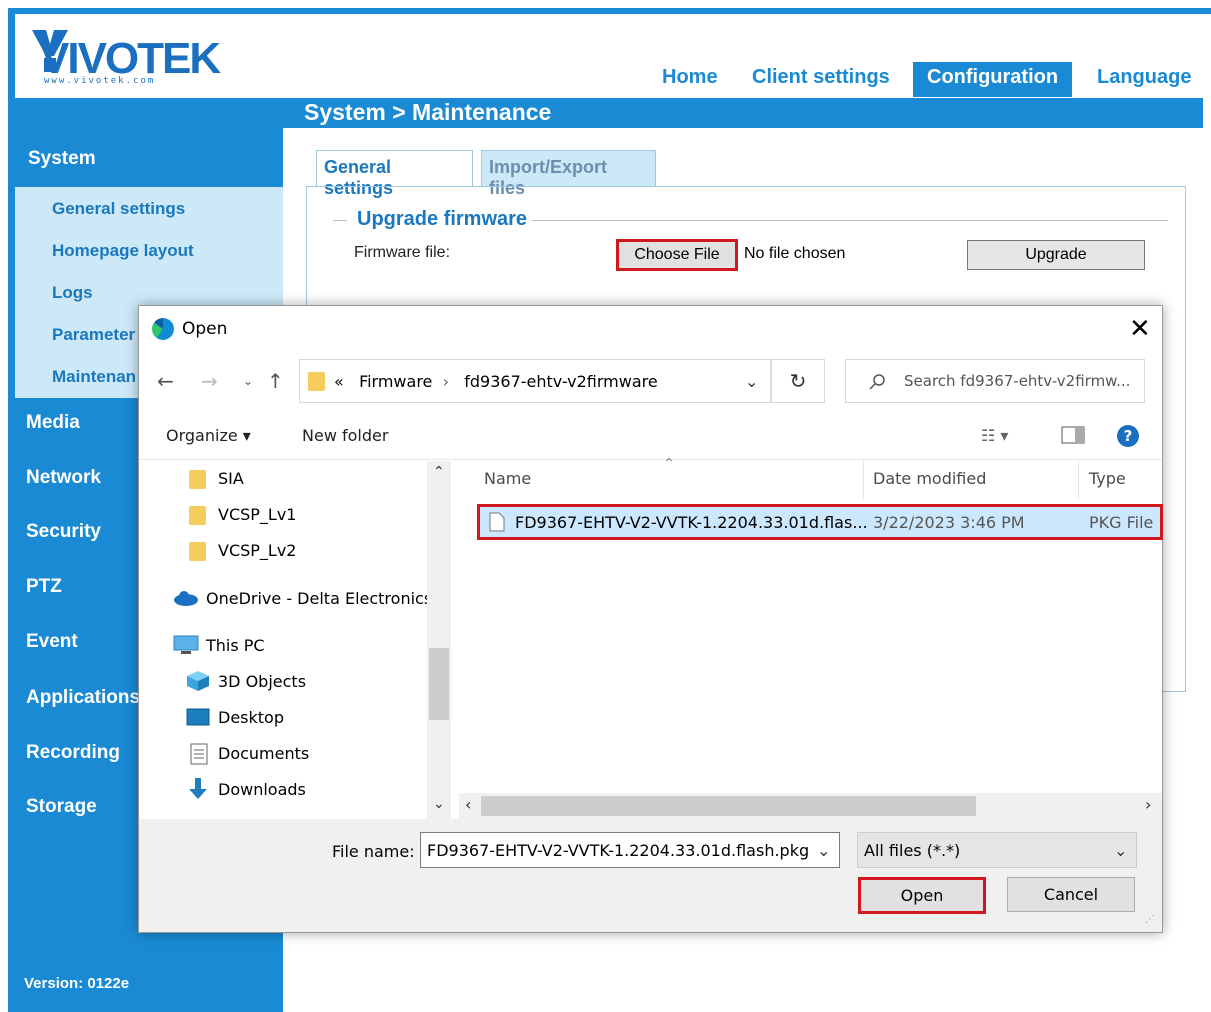  What do you see at coordinates (605, 113) in the screenshot?
I see `breadcrumb-bar` at bounding box center [605, 113].